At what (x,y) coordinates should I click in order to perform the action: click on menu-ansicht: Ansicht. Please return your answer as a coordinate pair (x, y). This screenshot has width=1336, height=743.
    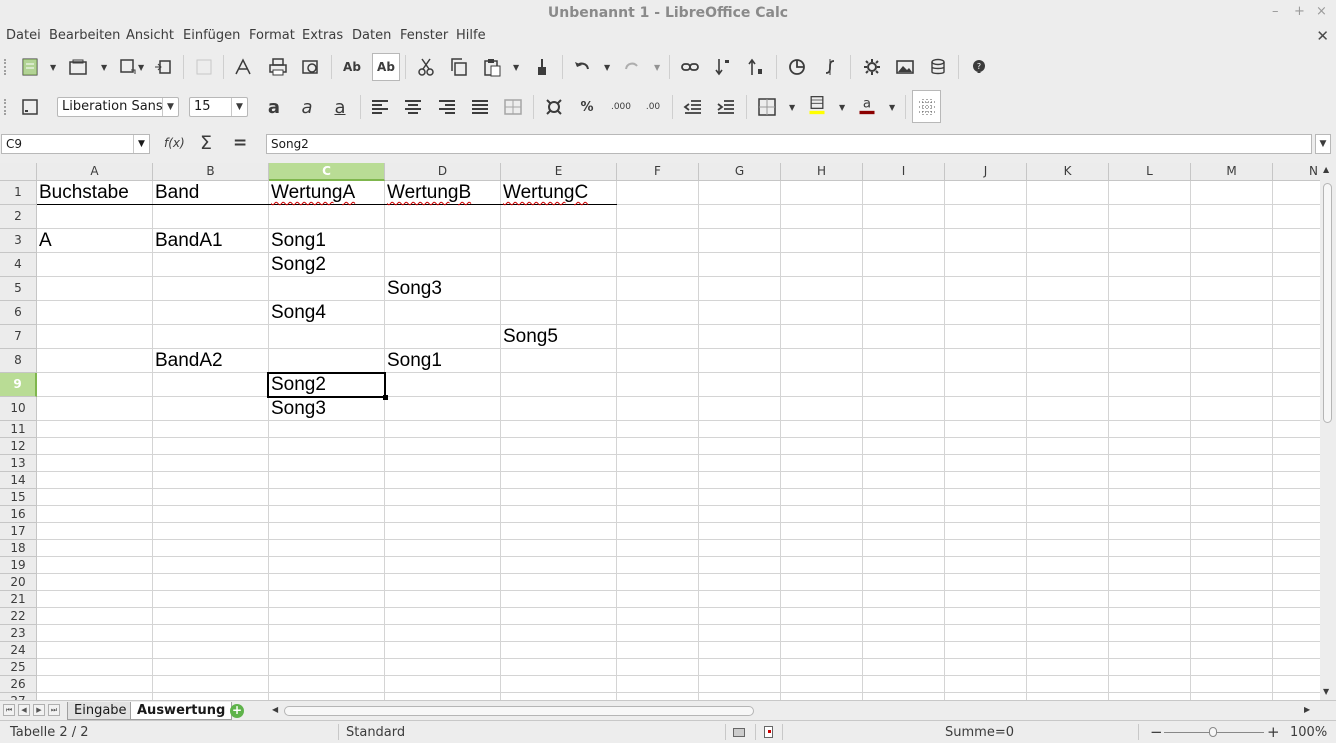
    Looking at the image, I should click on (150, 35).